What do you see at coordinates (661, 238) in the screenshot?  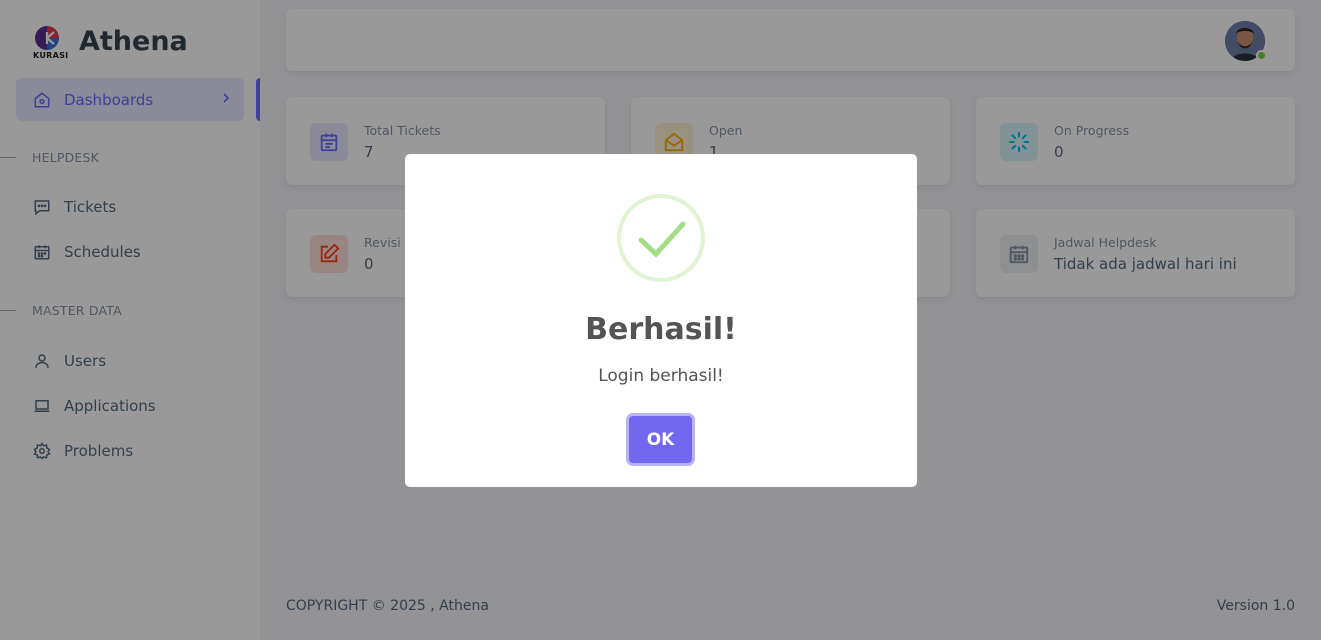 I see `checkmark-icon` at bounding box center [661, 238].